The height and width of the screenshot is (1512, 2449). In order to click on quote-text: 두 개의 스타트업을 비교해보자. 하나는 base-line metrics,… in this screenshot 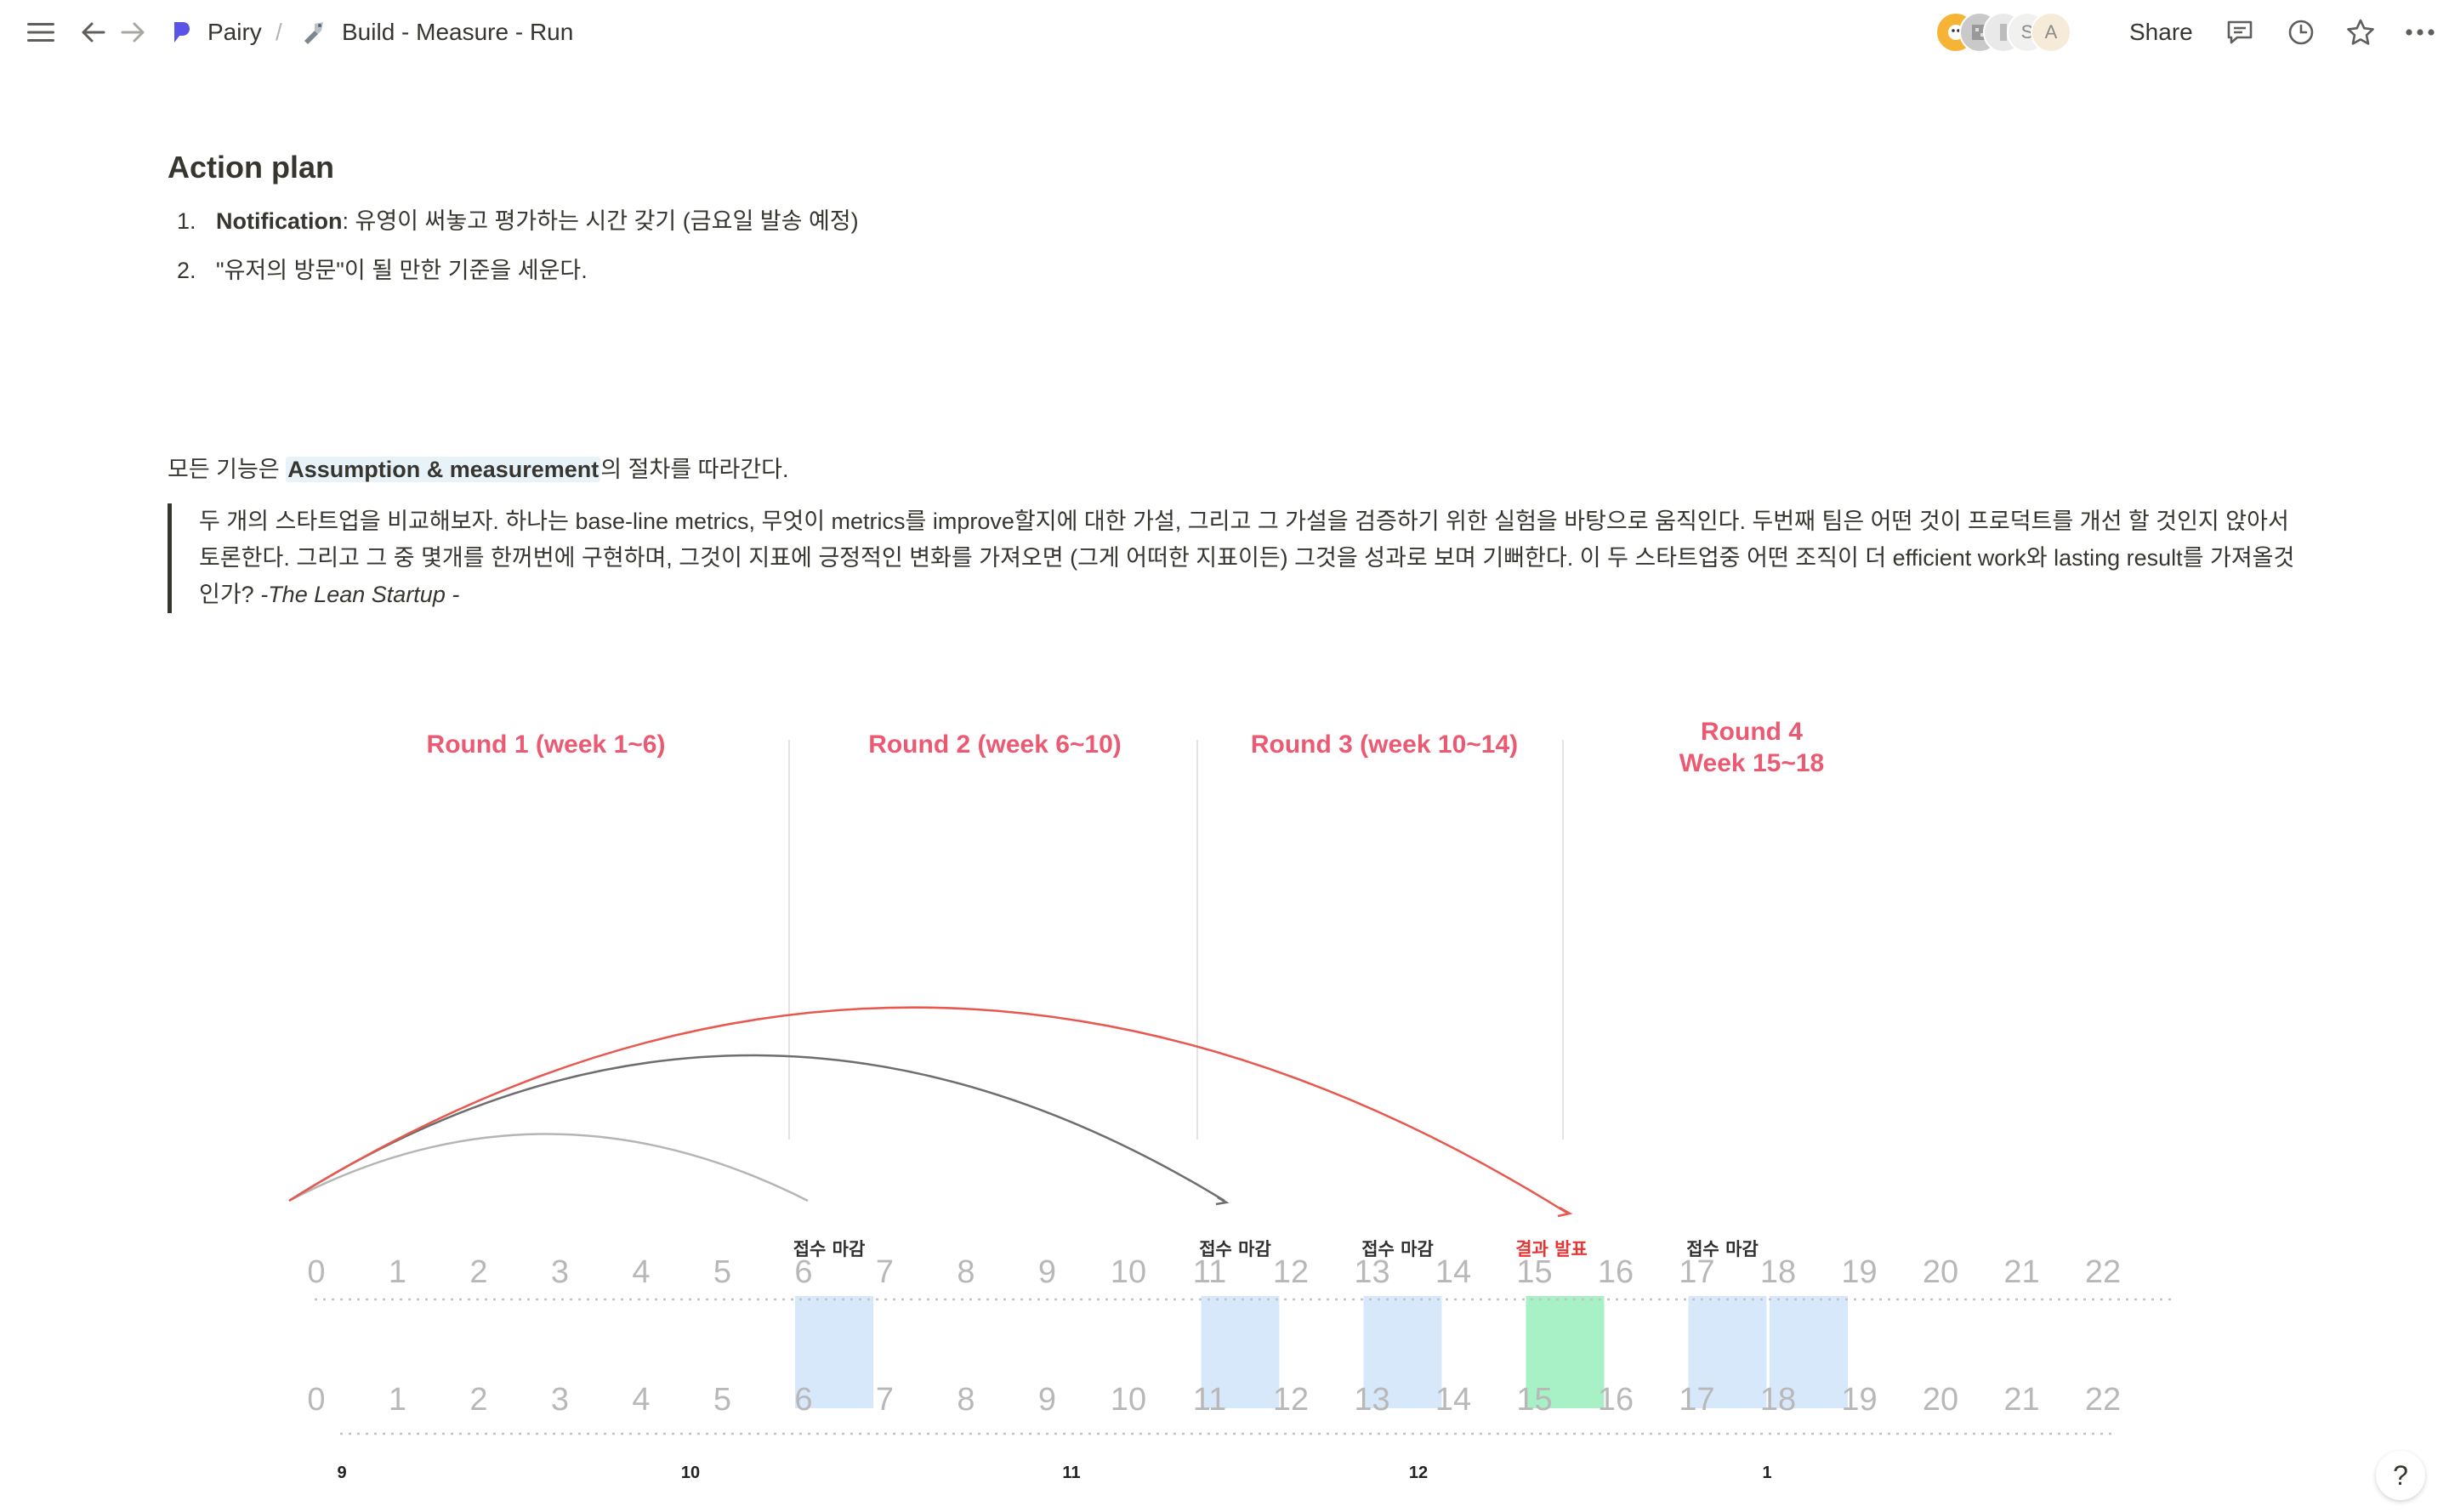, I will do `click(1247, 558)`.